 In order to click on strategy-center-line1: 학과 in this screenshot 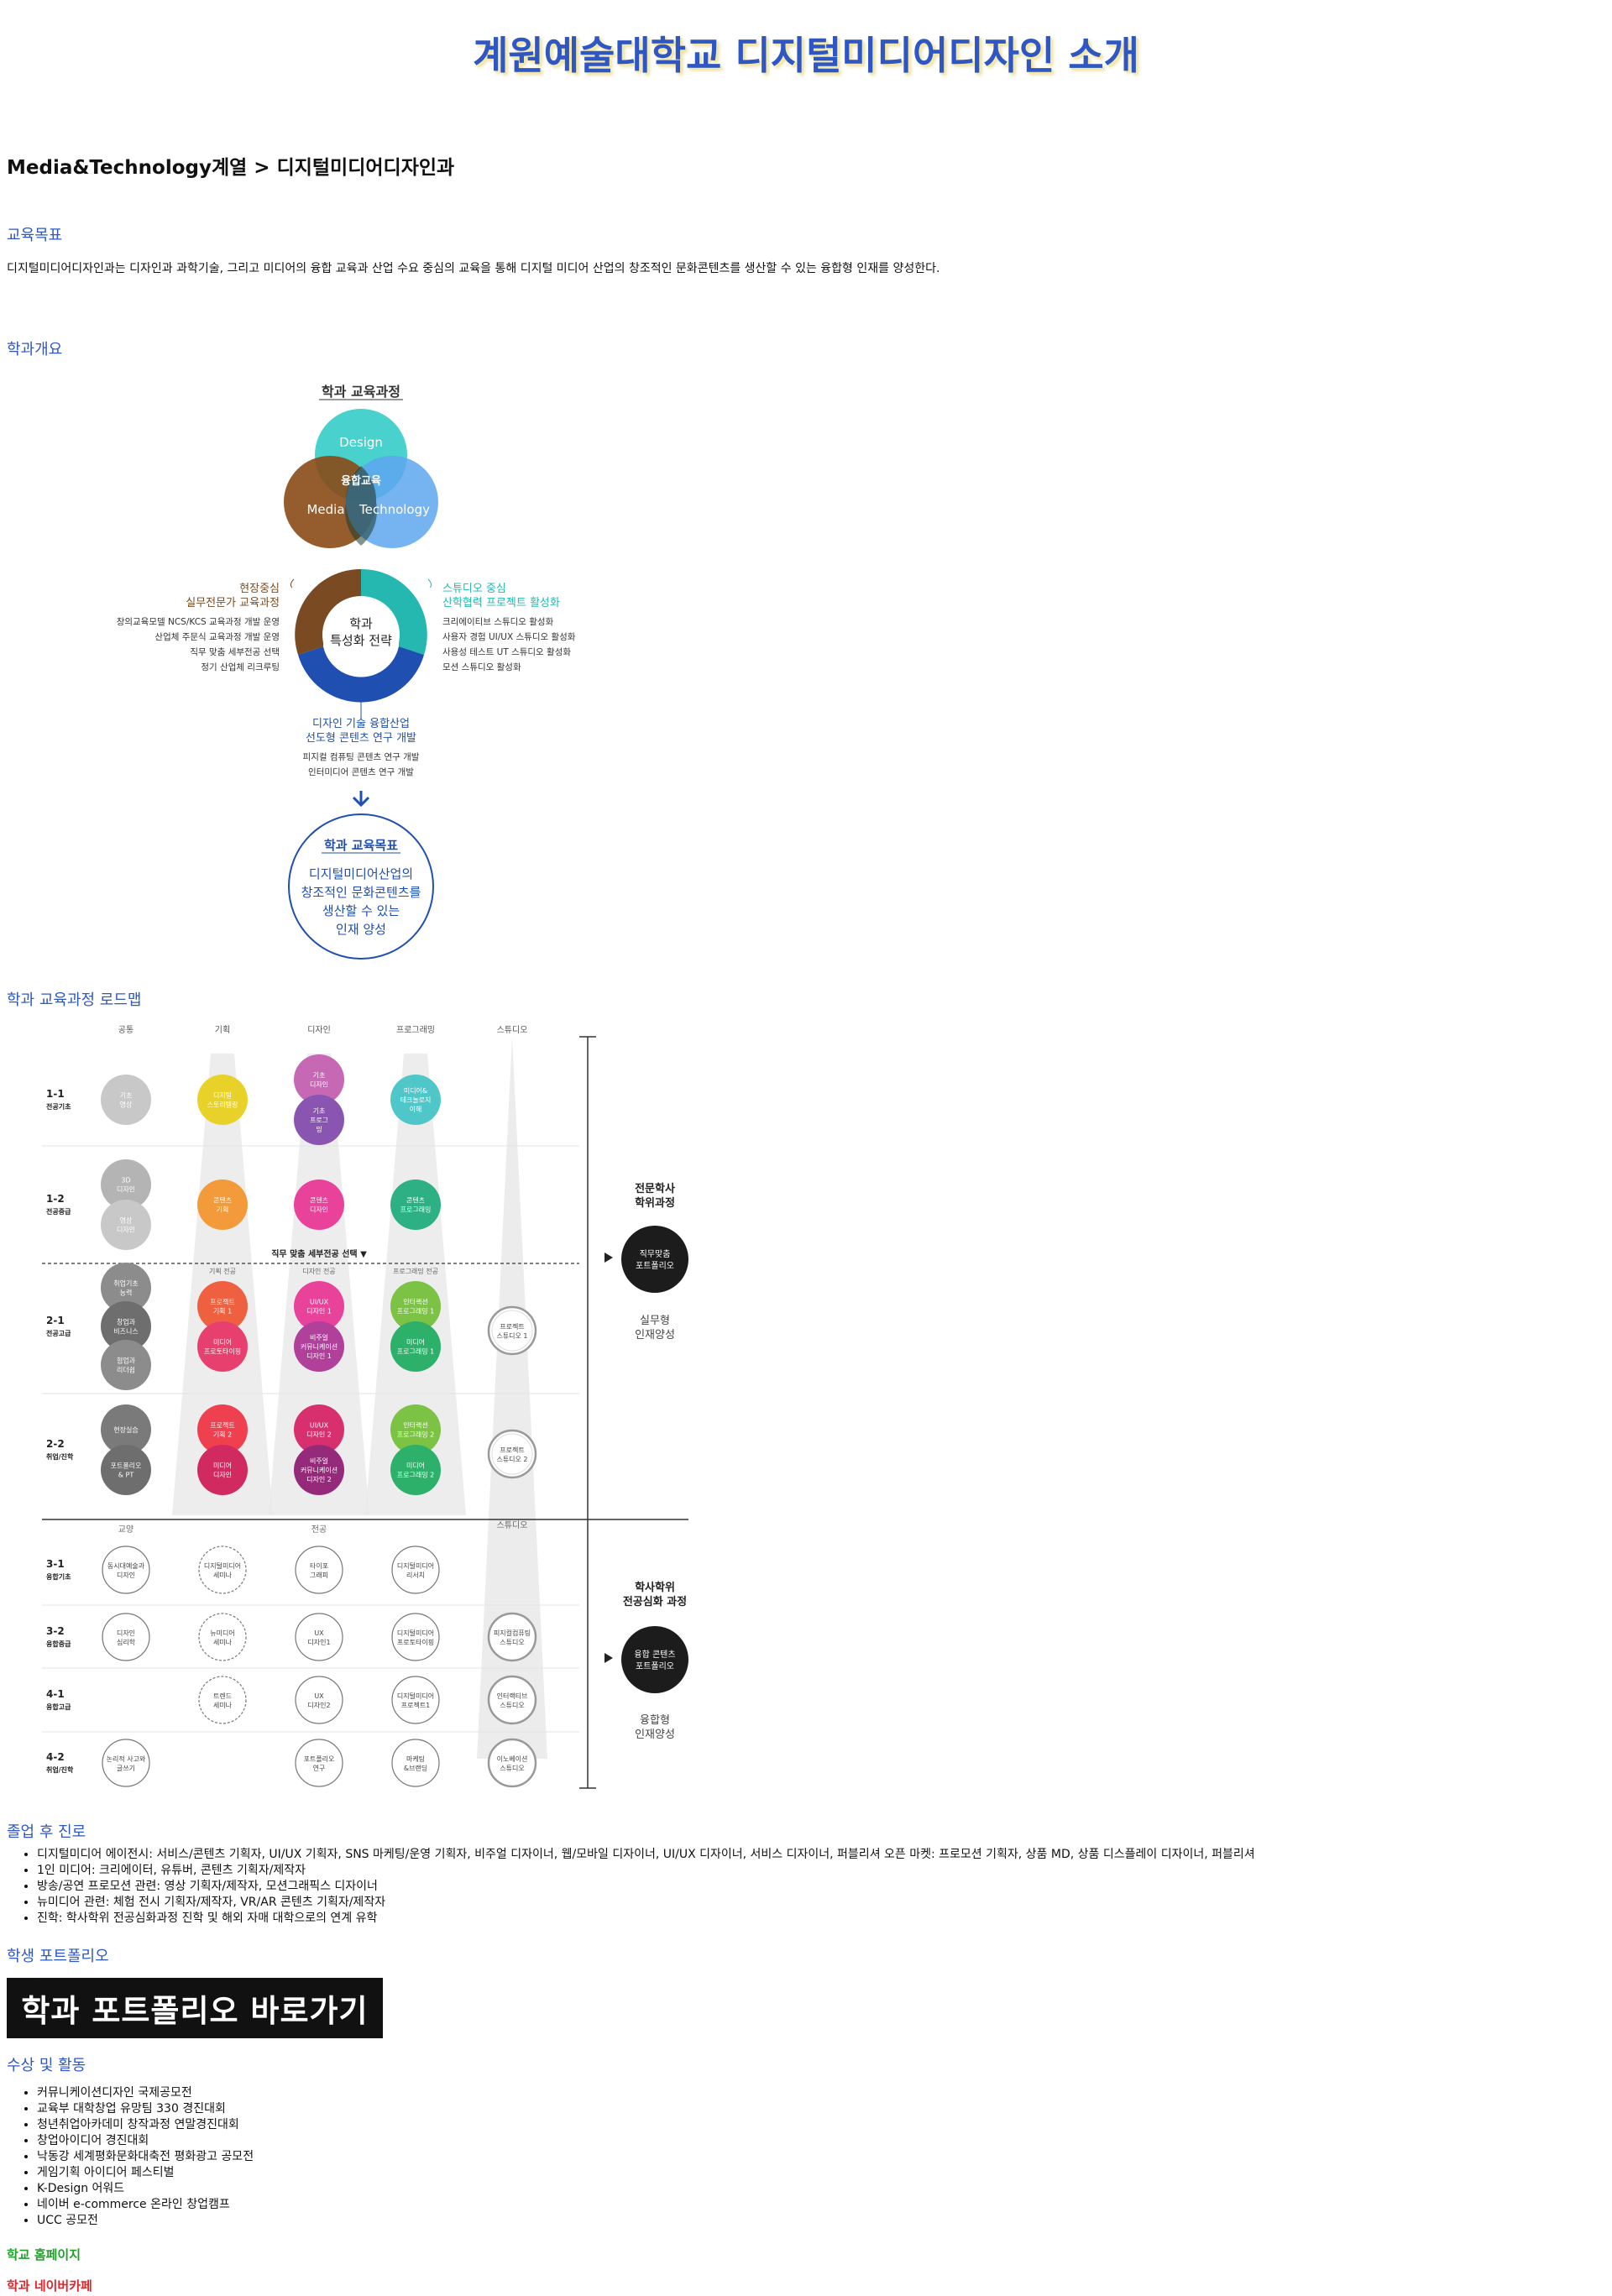, I will do `click(361, 623)`.